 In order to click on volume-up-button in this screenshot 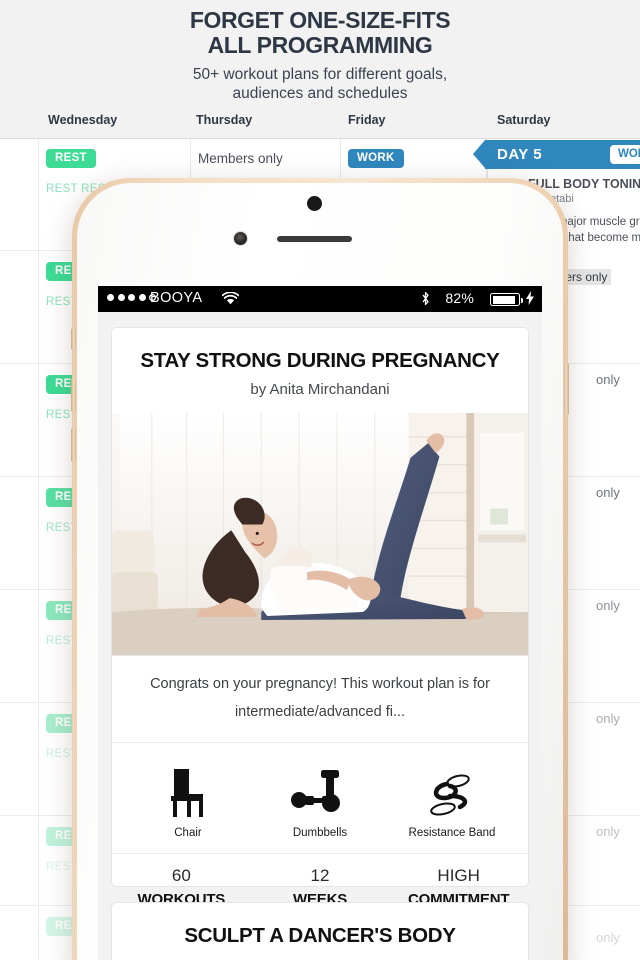, I will do `click(73, 395)`.